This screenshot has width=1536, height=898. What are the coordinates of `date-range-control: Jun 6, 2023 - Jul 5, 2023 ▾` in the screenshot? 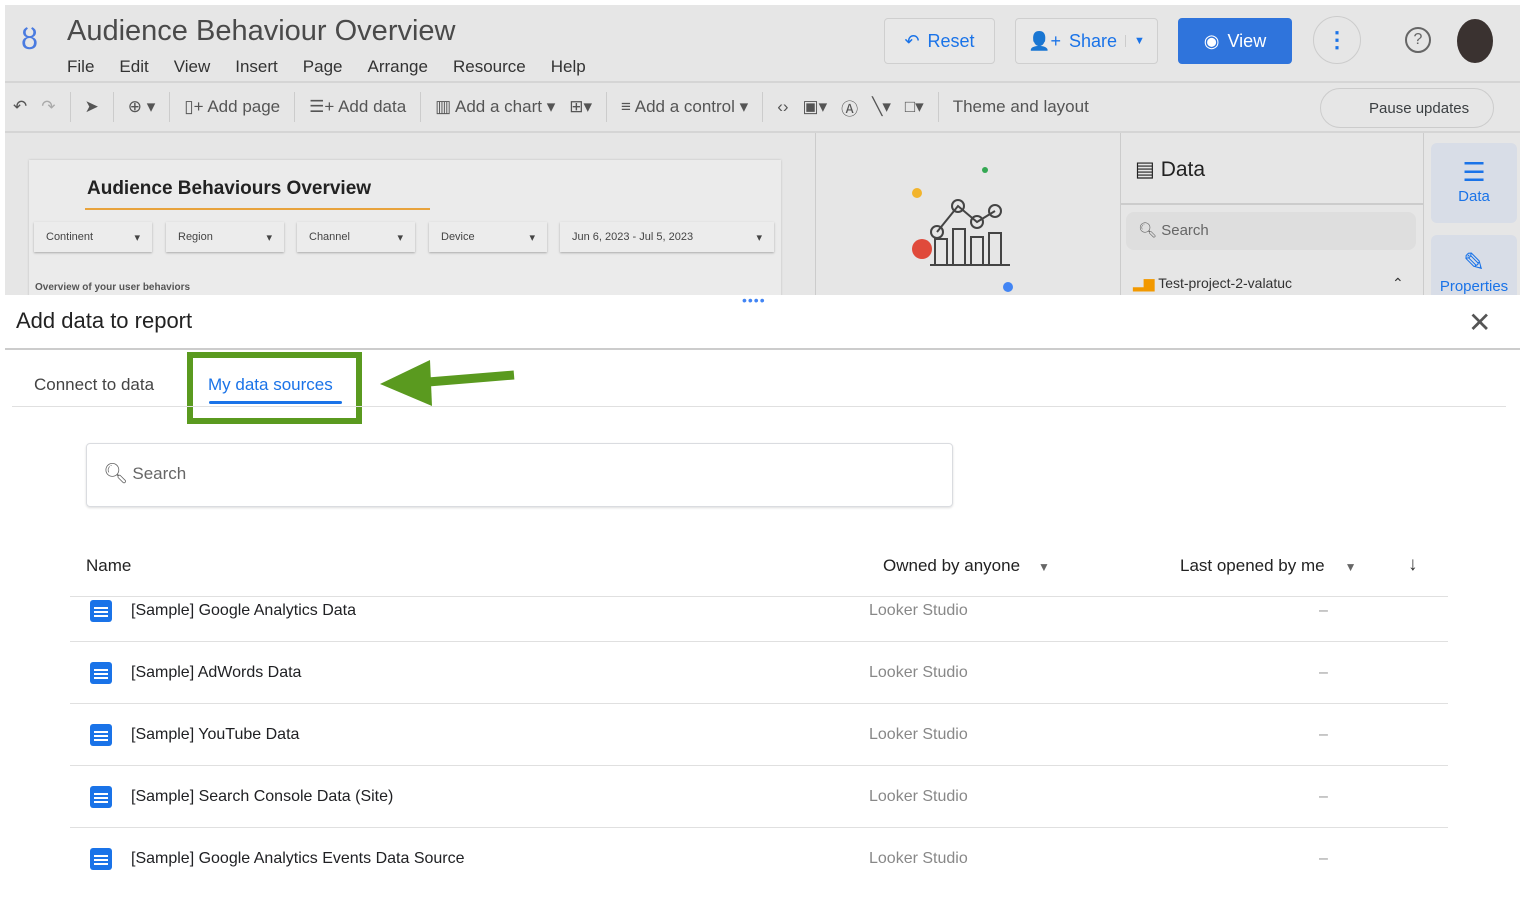 It's located at (667, 237).